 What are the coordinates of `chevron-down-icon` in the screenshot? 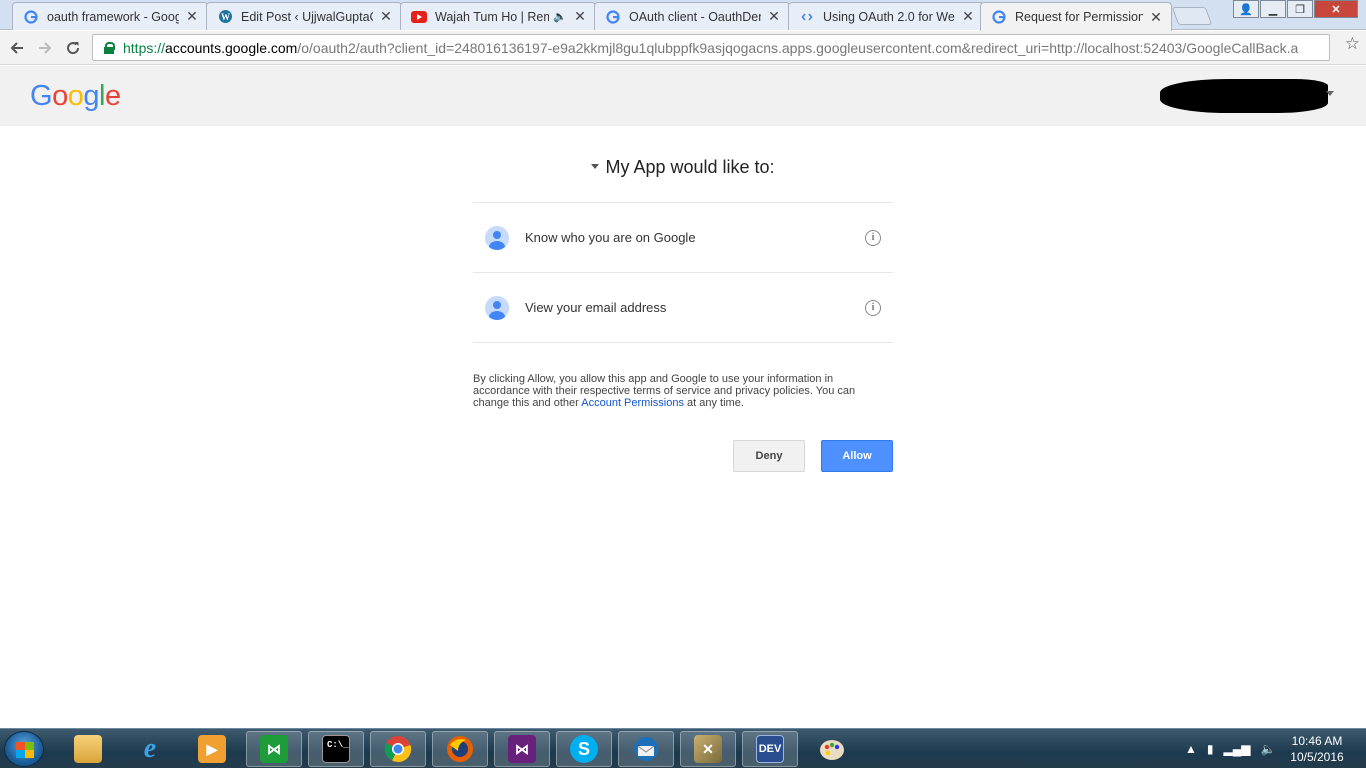 It's located at (1330, 93).